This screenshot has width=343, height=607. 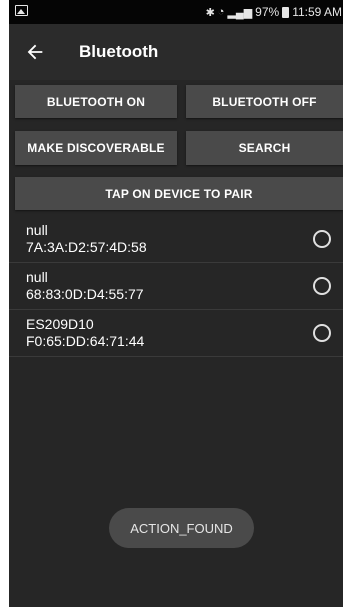 What do you see at coordinates (264, 101) in the screenshot?
I see `bluetooth-off-button: BLUETOOTH OFF` at bounding box center [264, 101].